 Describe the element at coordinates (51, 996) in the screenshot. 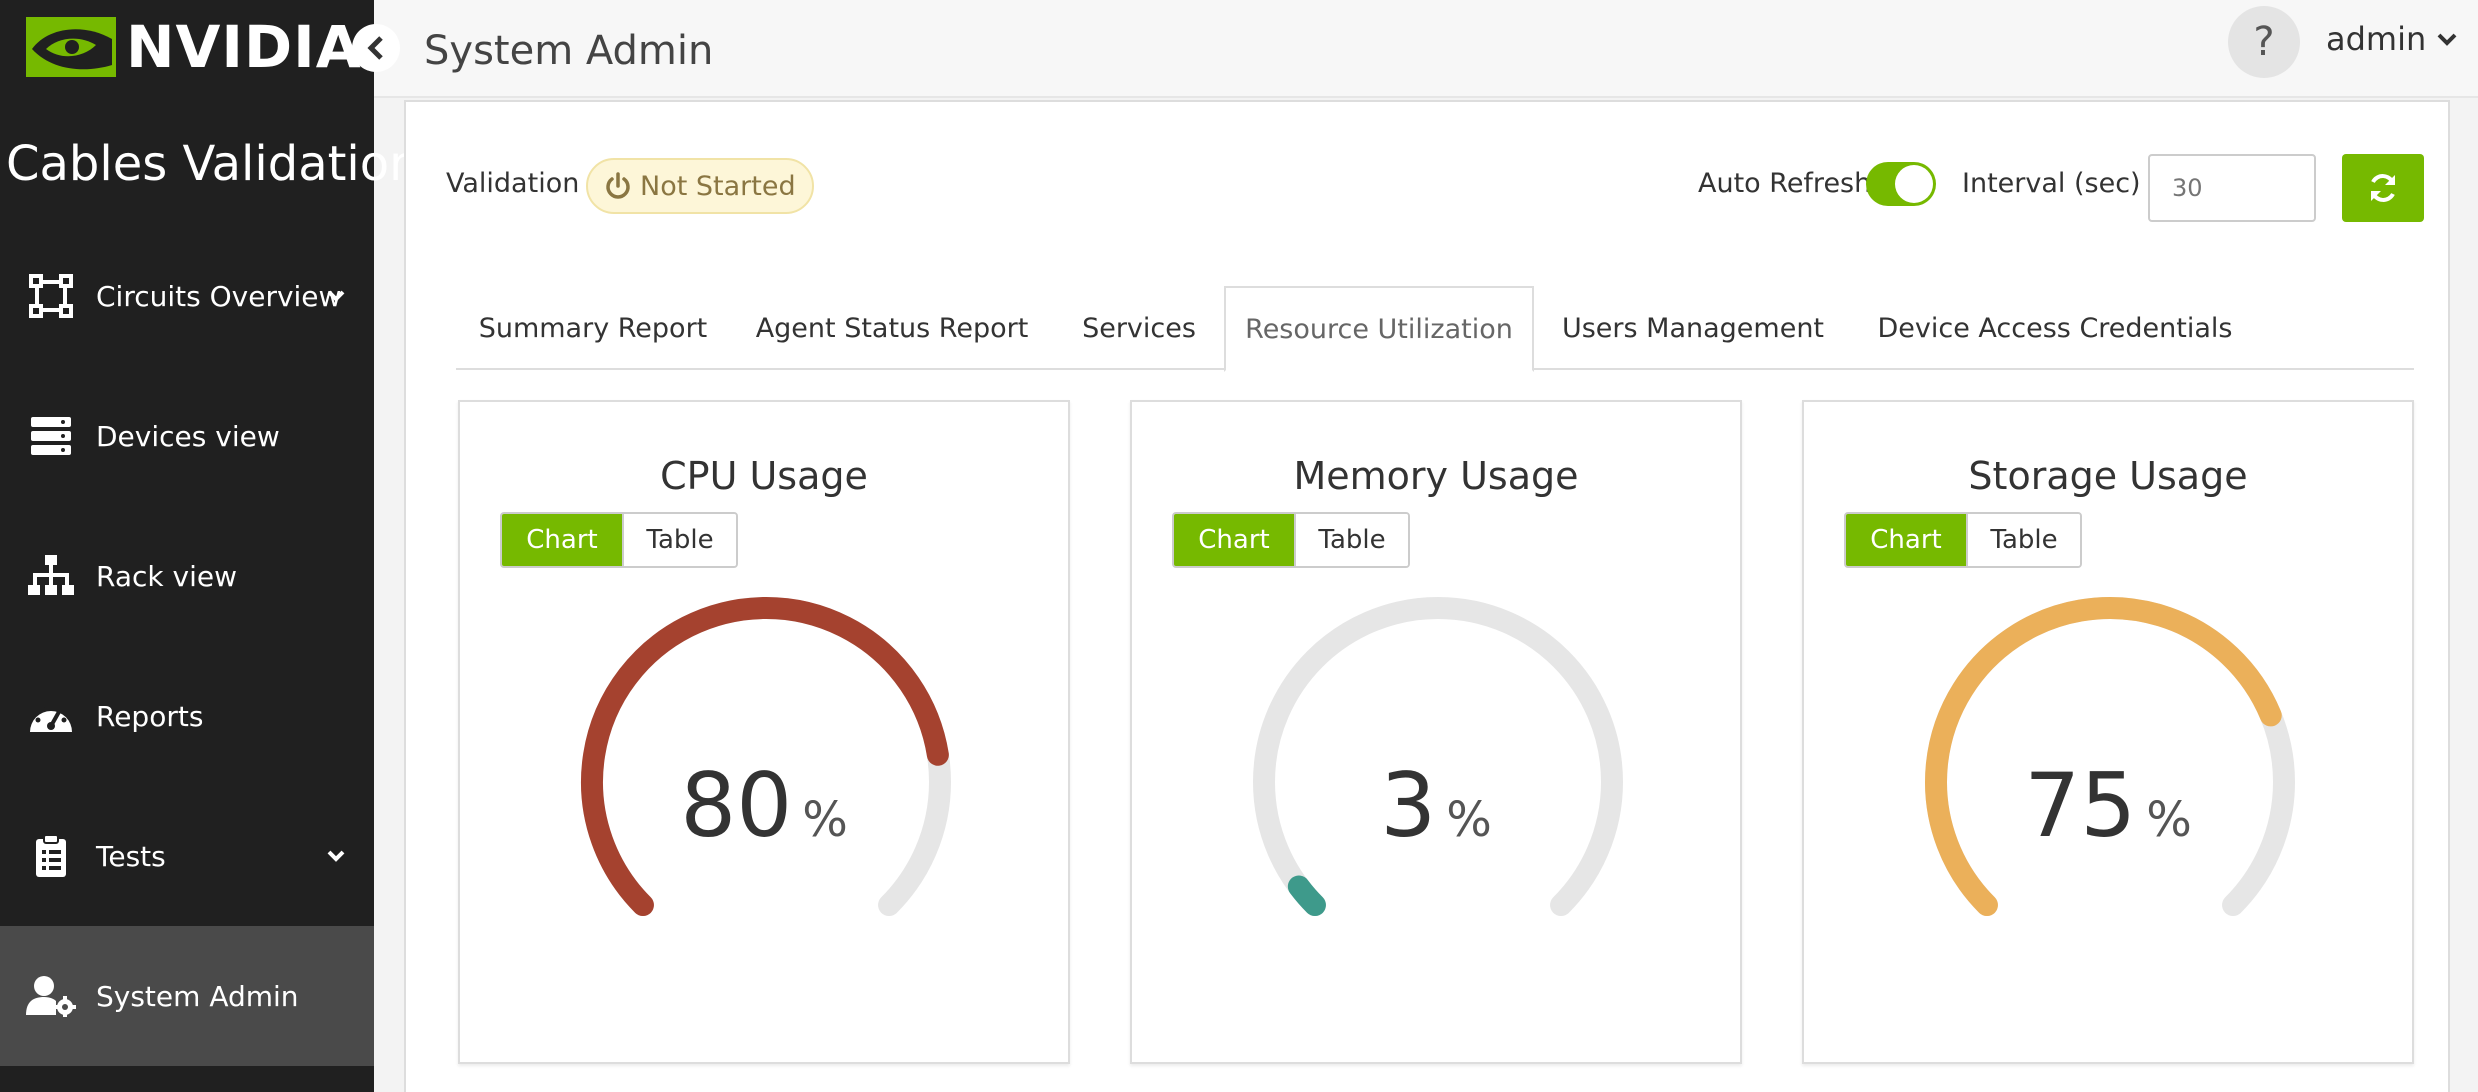

I see `user-cog-icon` at that location.